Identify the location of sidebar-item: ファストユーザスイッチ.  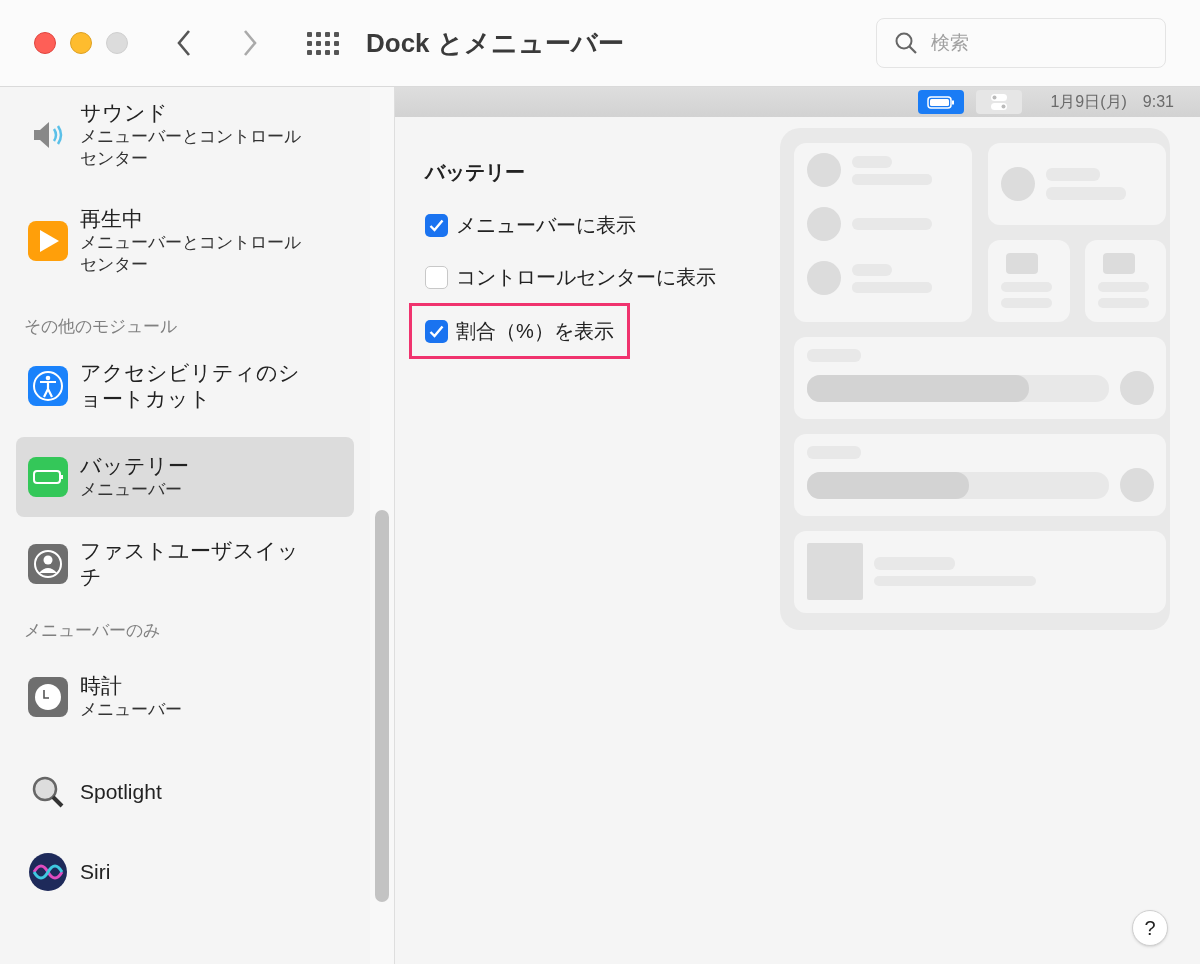
(185, 564).